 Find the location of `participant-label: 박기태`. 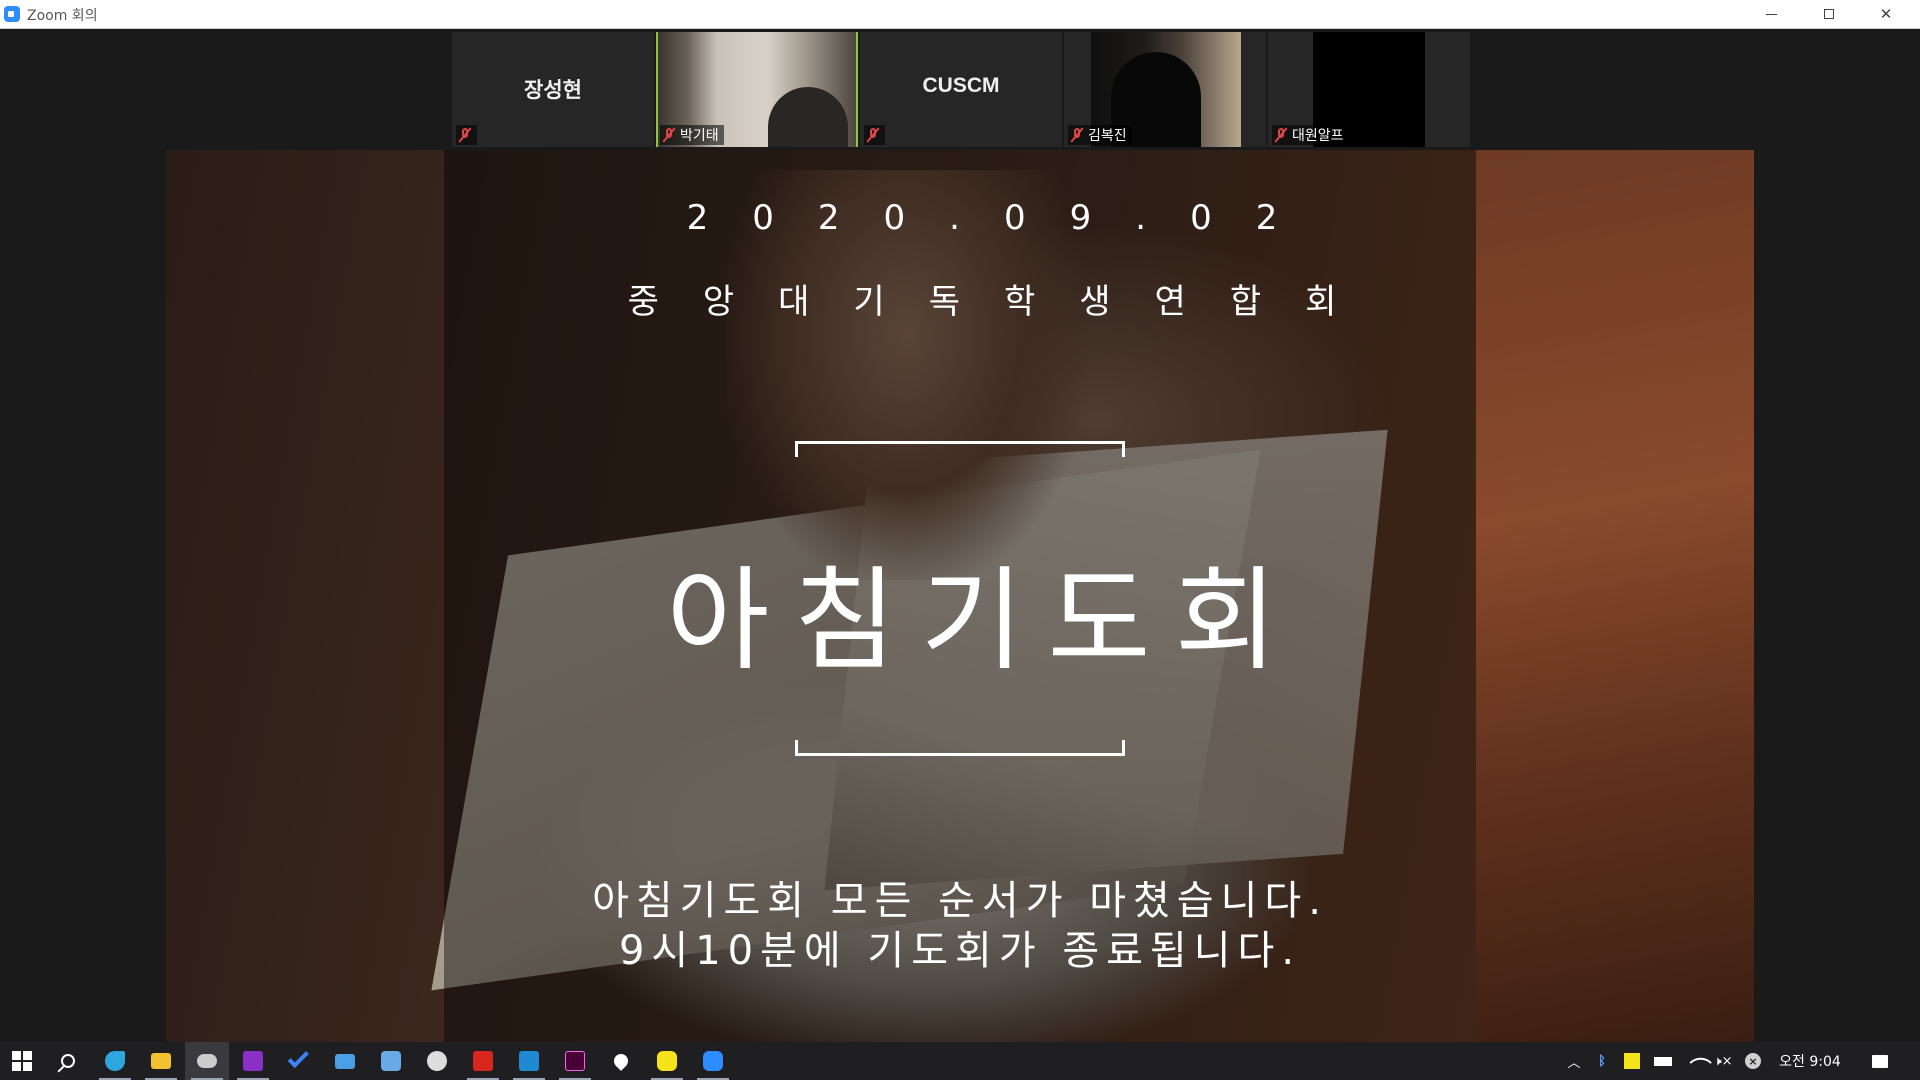

participant-label: 박기태 is located at coordinates (692, 135).